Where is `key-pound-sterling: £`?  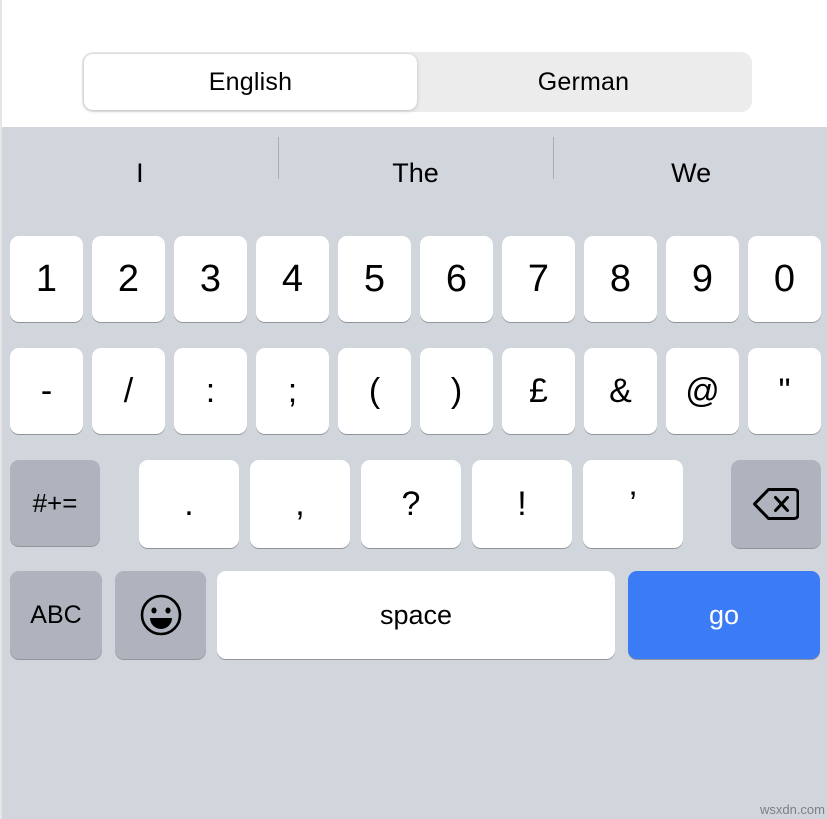
key-pound-sterling: £ is located at coordinates (538, 391).